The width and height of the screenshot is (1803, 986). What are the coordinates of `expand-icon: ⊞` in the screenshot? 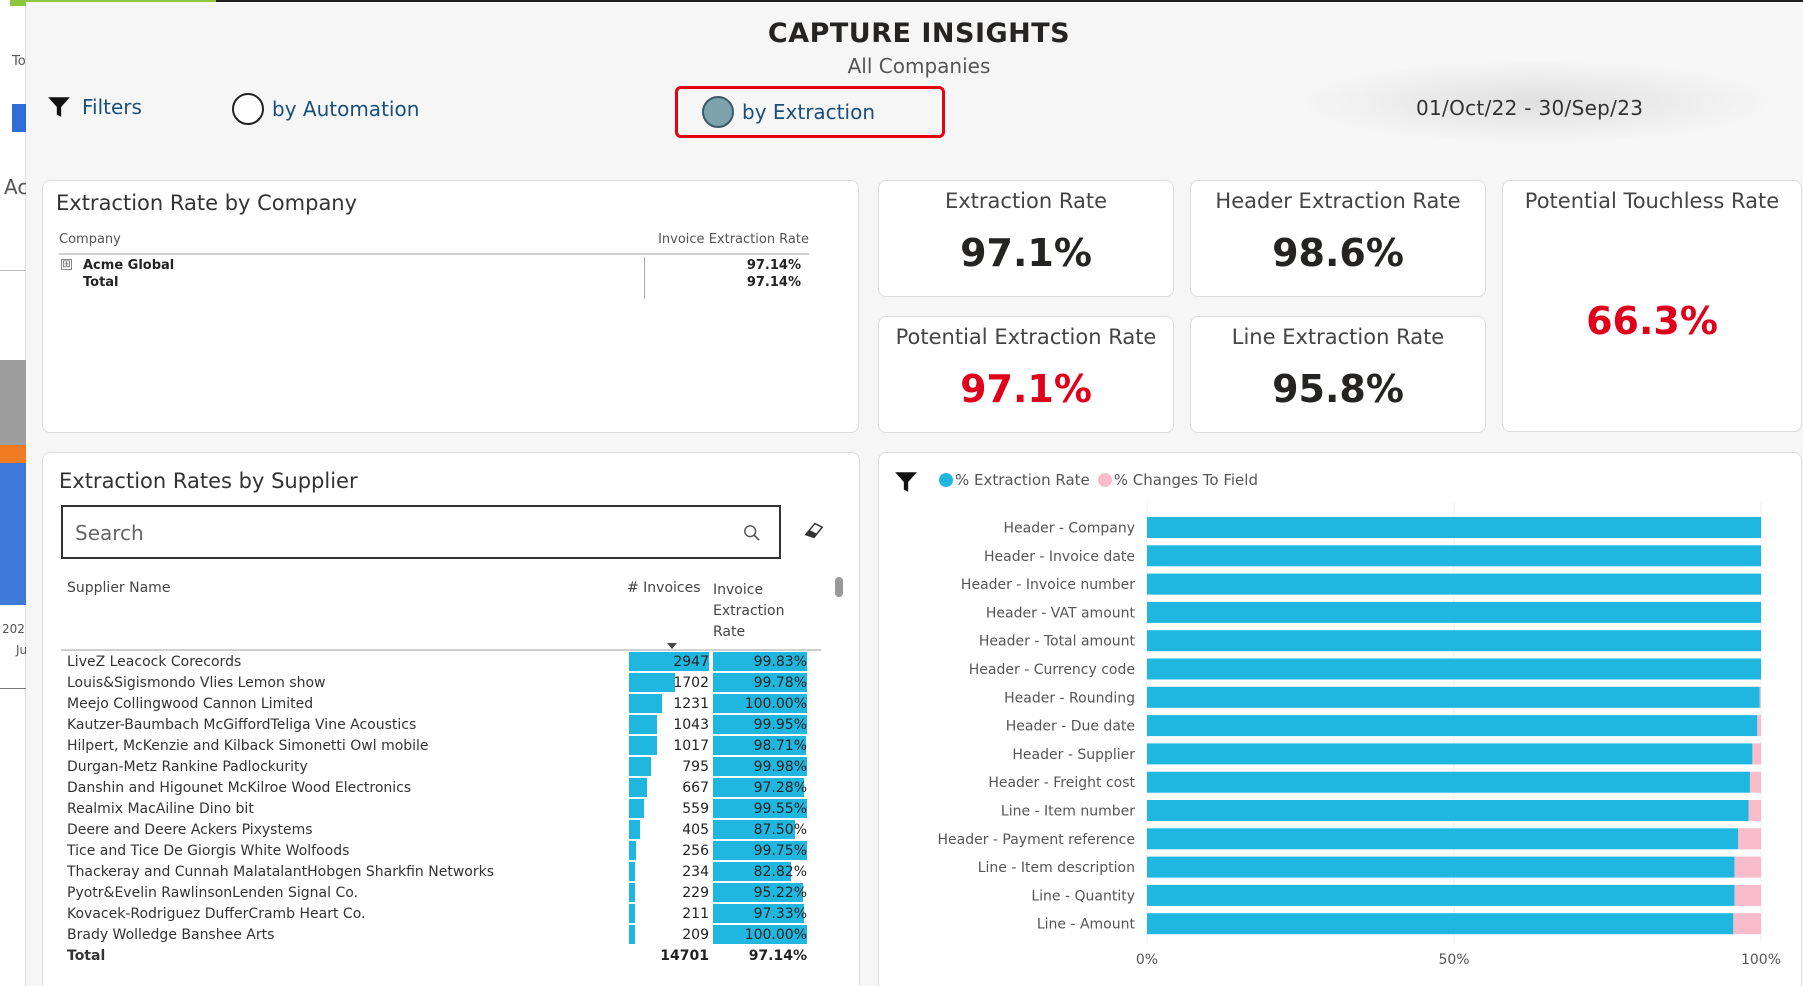 It's located at (66, 264).